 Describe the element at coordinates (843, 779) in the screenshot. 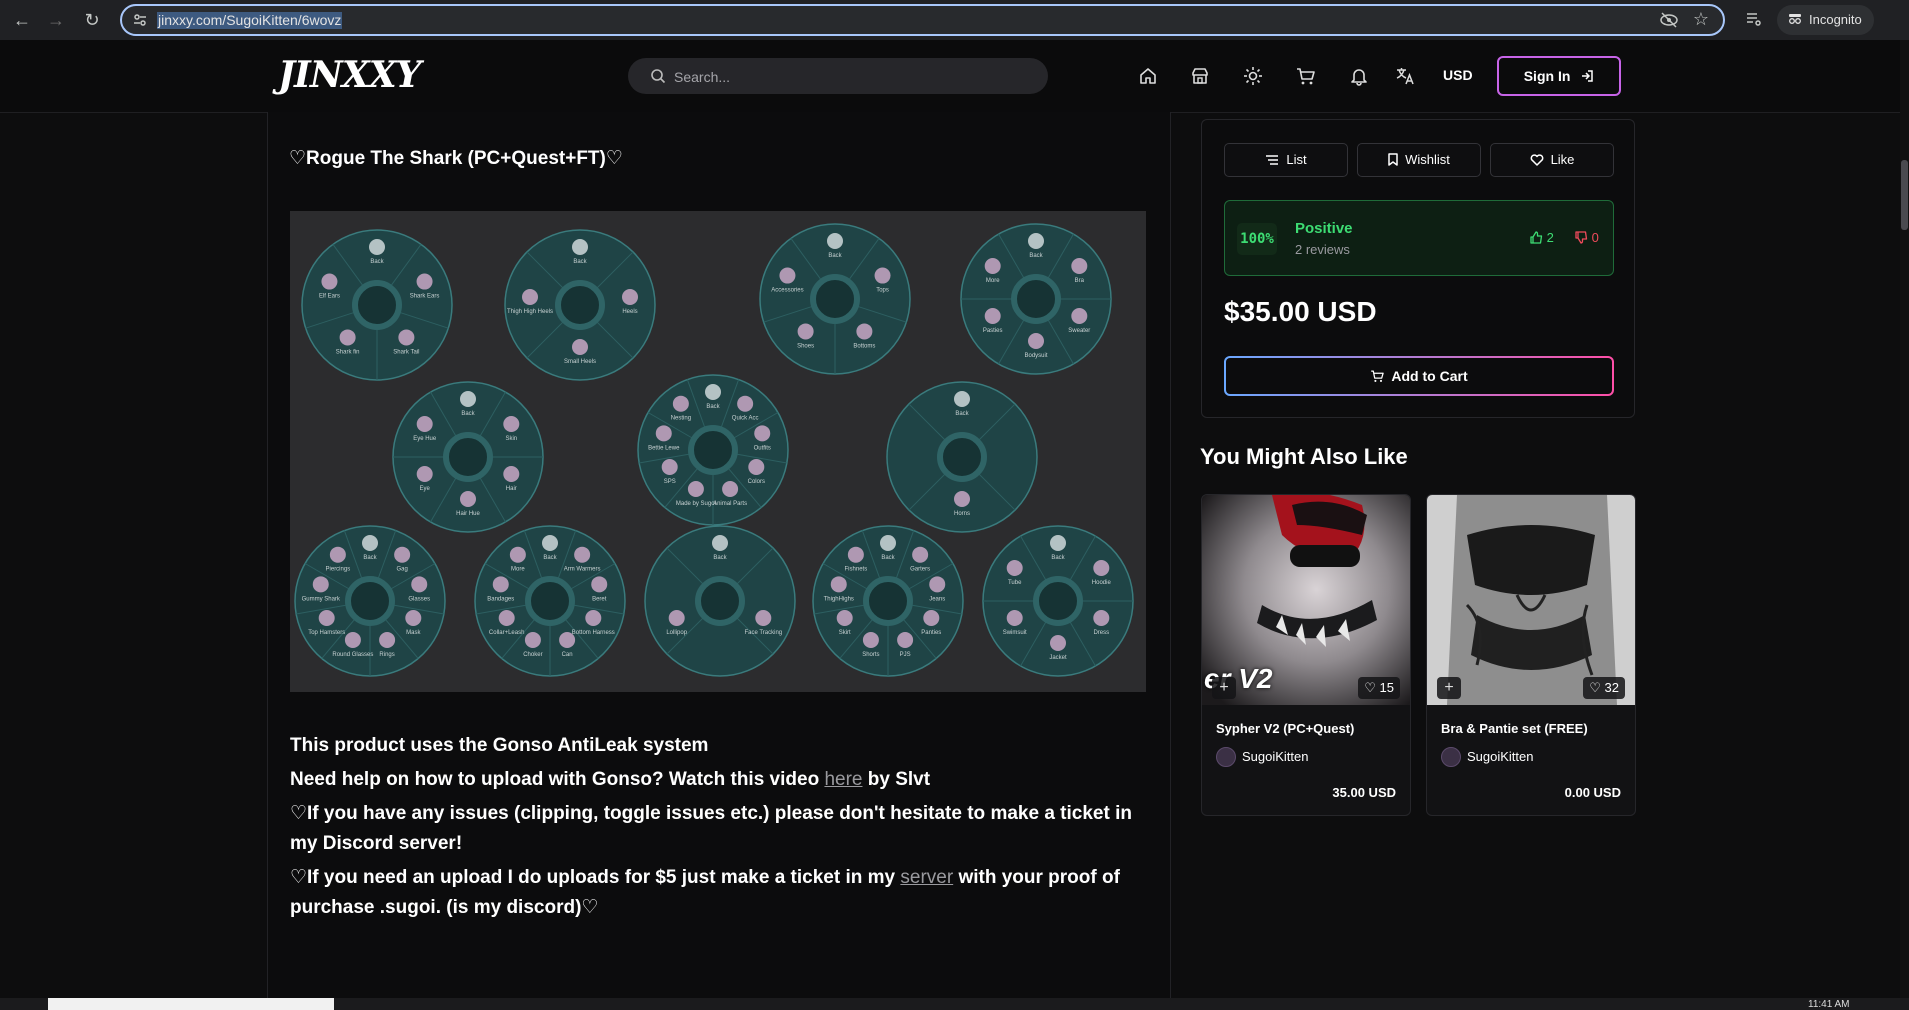

I see `video-link: here` at that location.